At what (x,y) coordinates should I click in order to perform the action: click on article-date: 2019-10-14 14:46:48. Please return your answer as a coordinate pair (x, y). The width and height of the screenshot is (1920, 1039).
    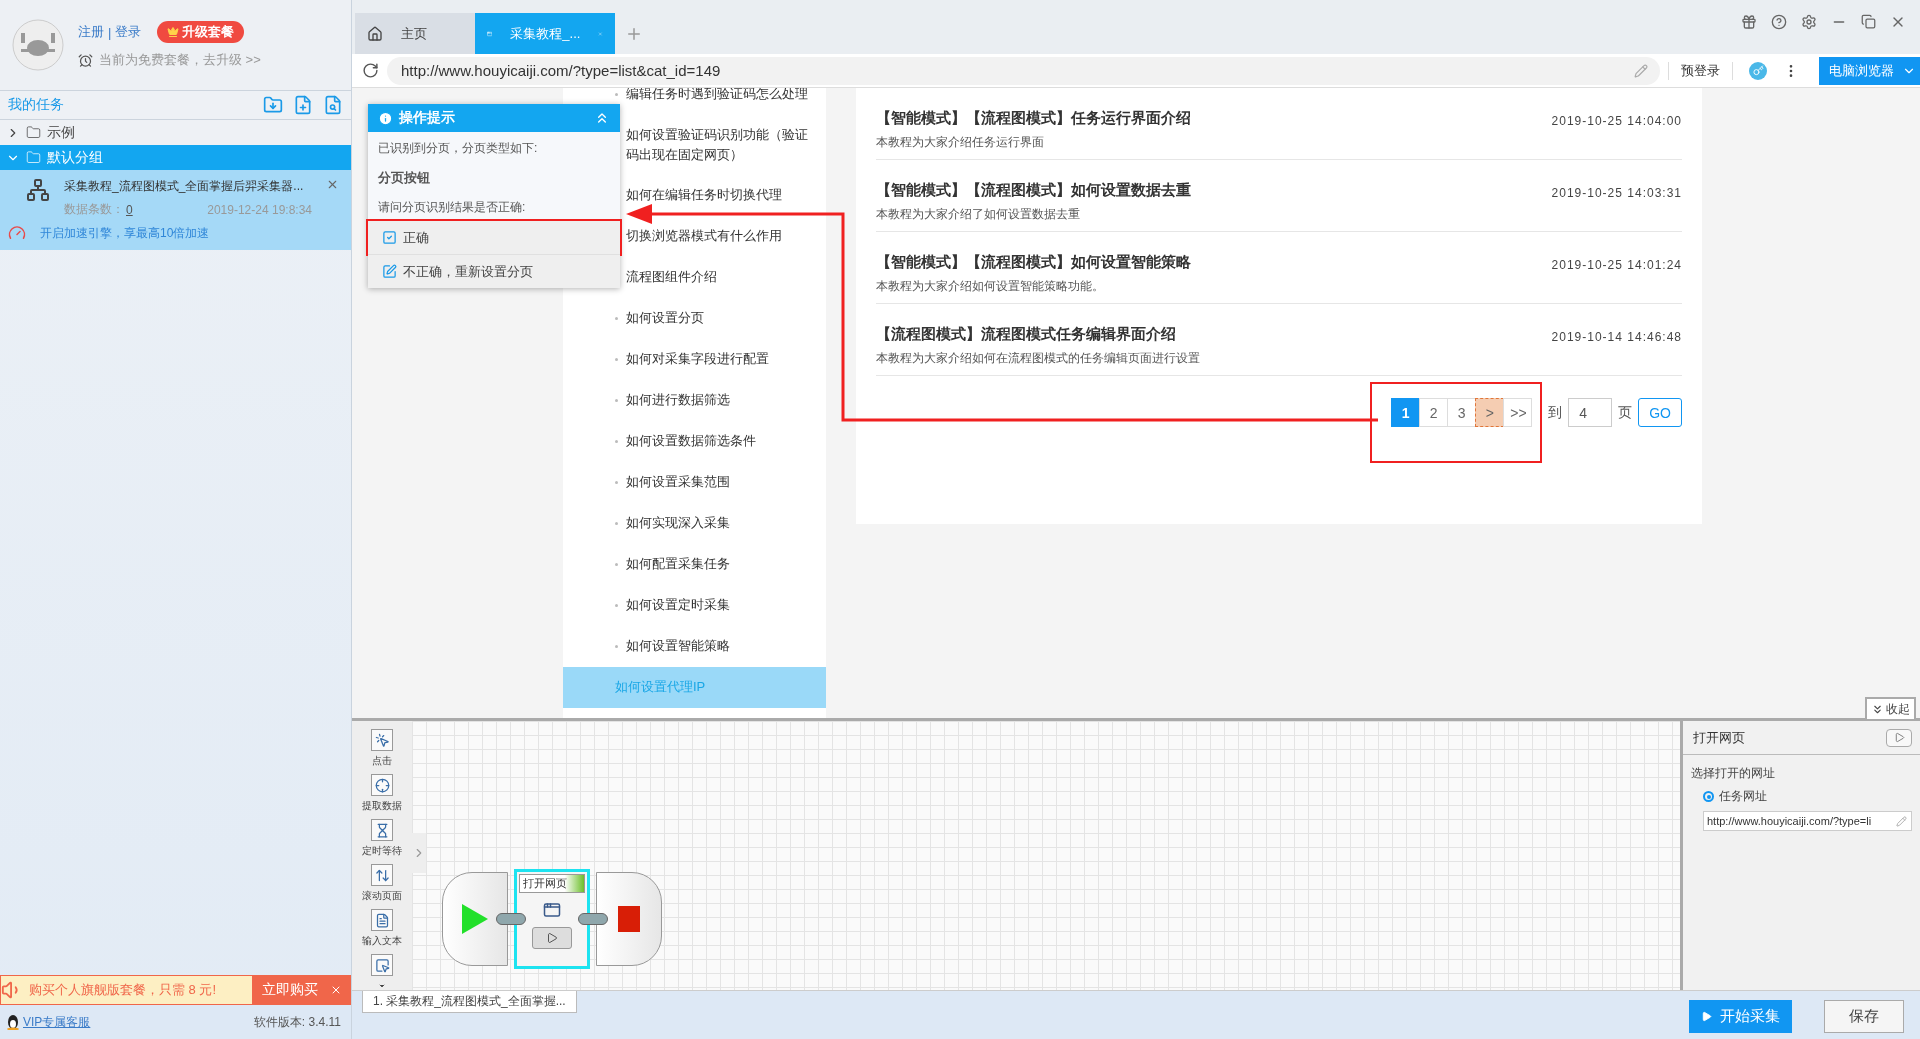
    Looking at the image, I should click on (1616, 337).